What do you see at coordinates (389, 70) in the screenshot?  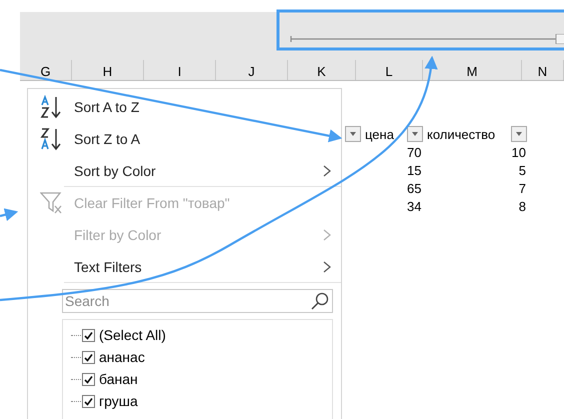 I see `column-header: L` at bounding box center [389, 70].